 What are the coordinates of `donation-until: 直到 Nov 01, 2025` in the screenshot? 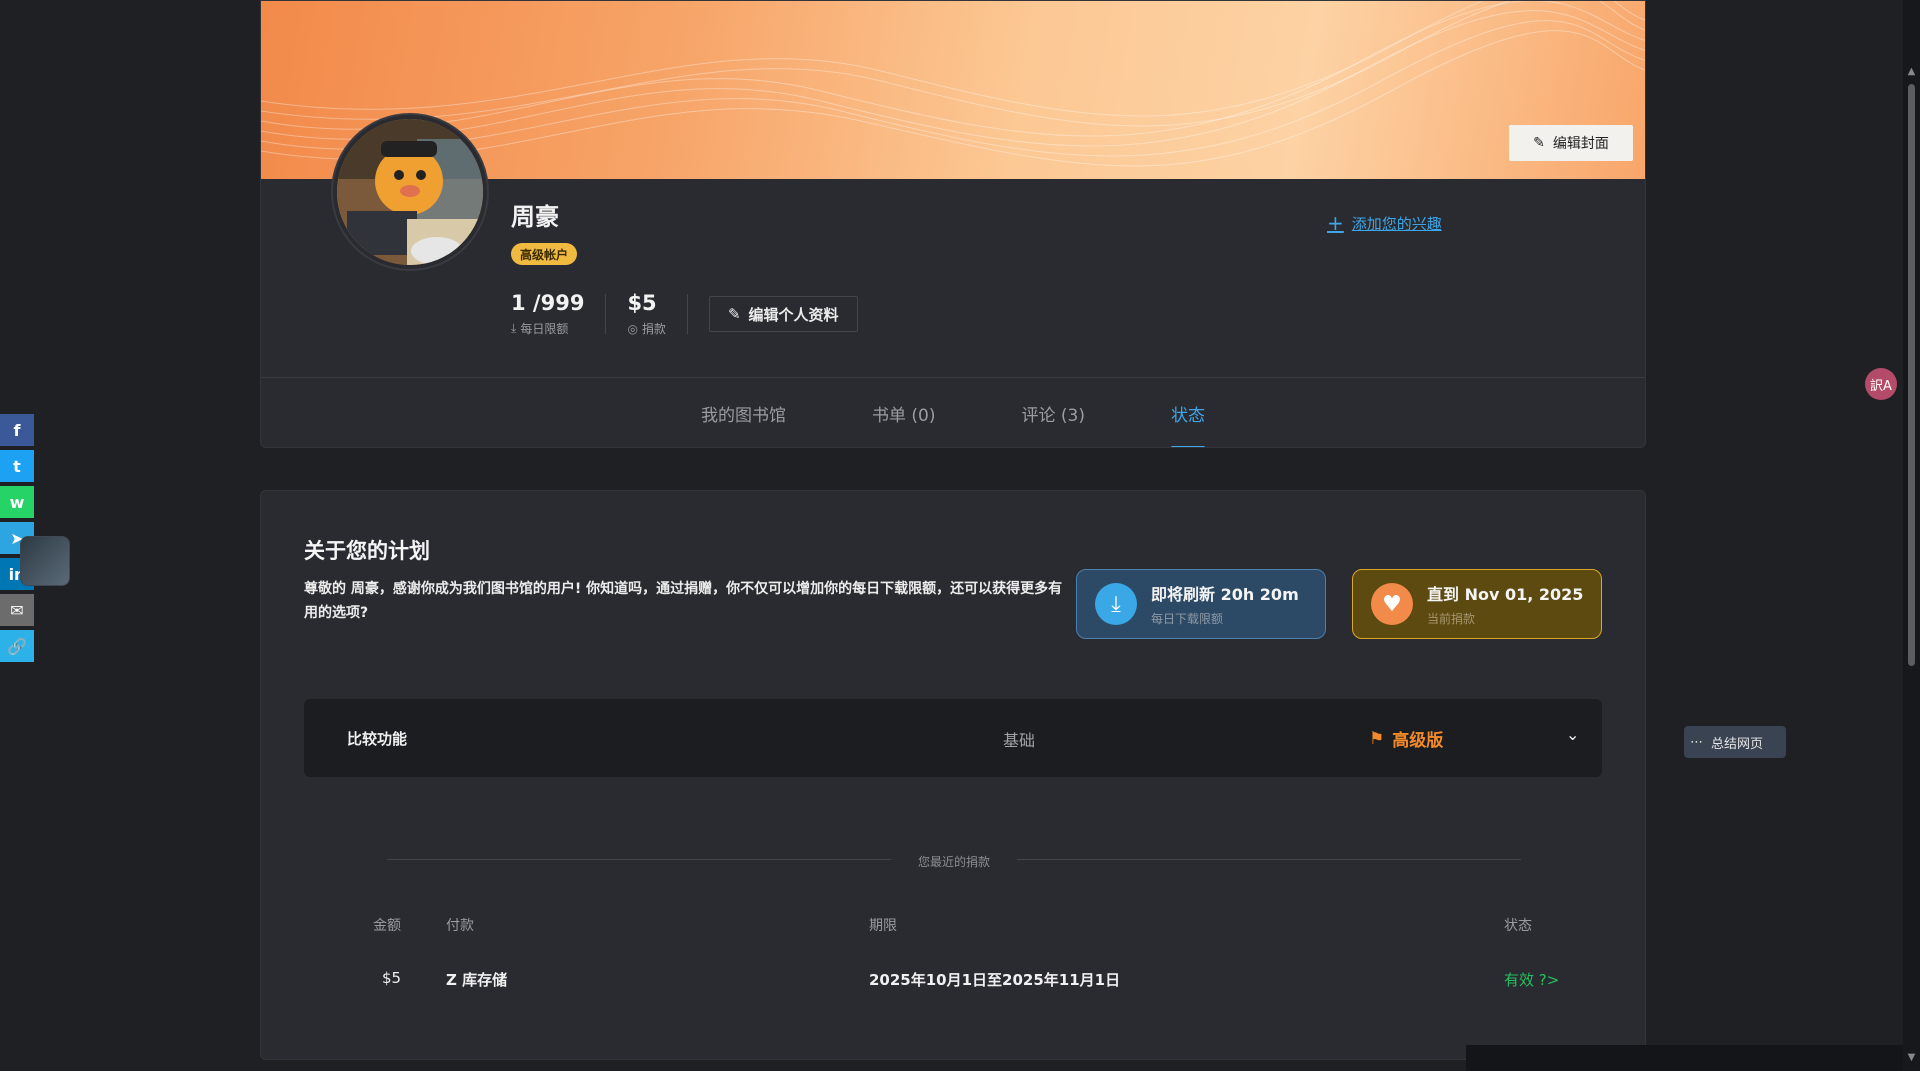 It's located at (1505, 594).